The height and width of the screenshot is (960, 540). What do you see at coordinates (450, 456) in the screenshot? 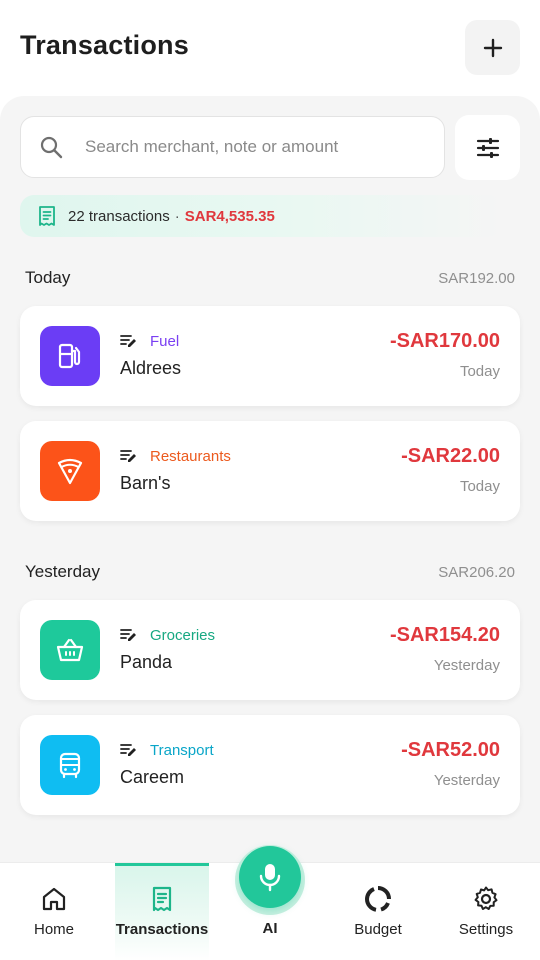
I see `transaction-amount: -SAR22.00` at bounding box center [450, 456].